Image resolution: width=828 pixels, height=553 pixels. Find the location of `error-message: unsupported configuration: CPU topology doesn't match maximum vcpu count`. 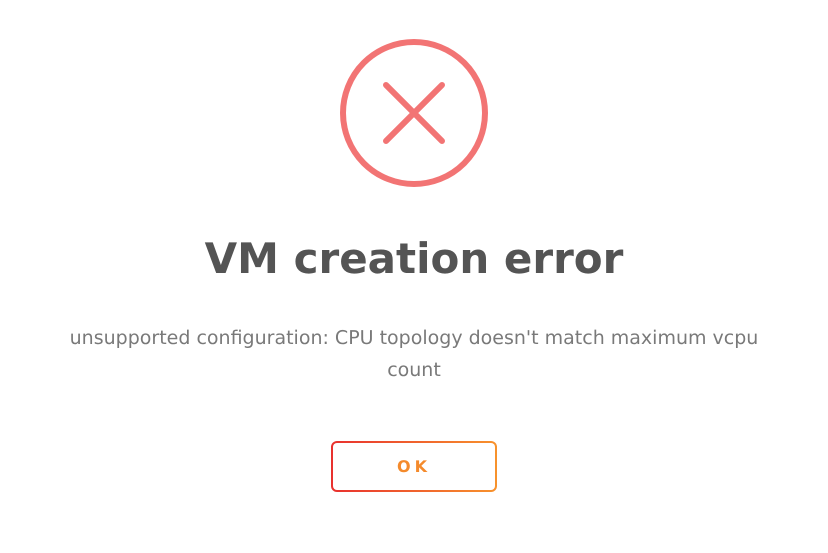

error-message: unsupported configuration: CPU topology doesn't match maximum vcpu count is located at coordinates (414, 355).